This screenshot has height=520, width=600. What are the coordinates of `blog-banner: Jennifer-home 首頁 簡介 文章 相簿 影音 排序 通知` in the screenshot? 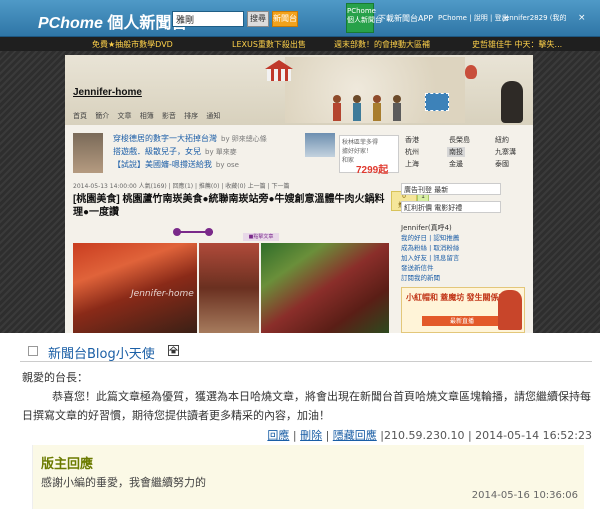 It's located at (299, 90).